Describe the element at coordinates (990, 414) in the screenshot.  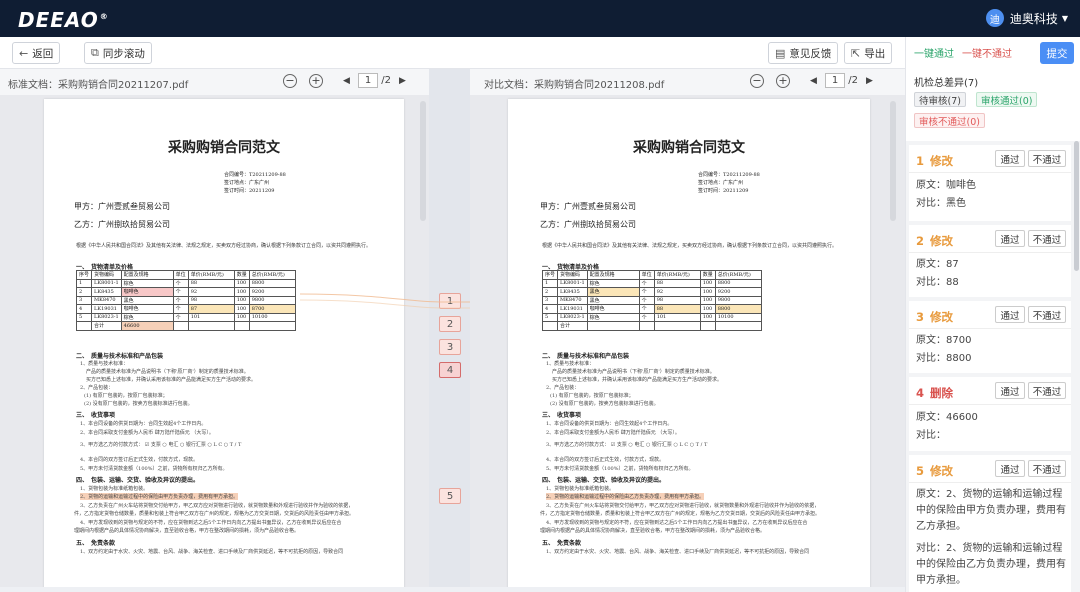
I see `diff-card-4: 4 删除 通过 不通过 原文：46600 对比：` at that location.